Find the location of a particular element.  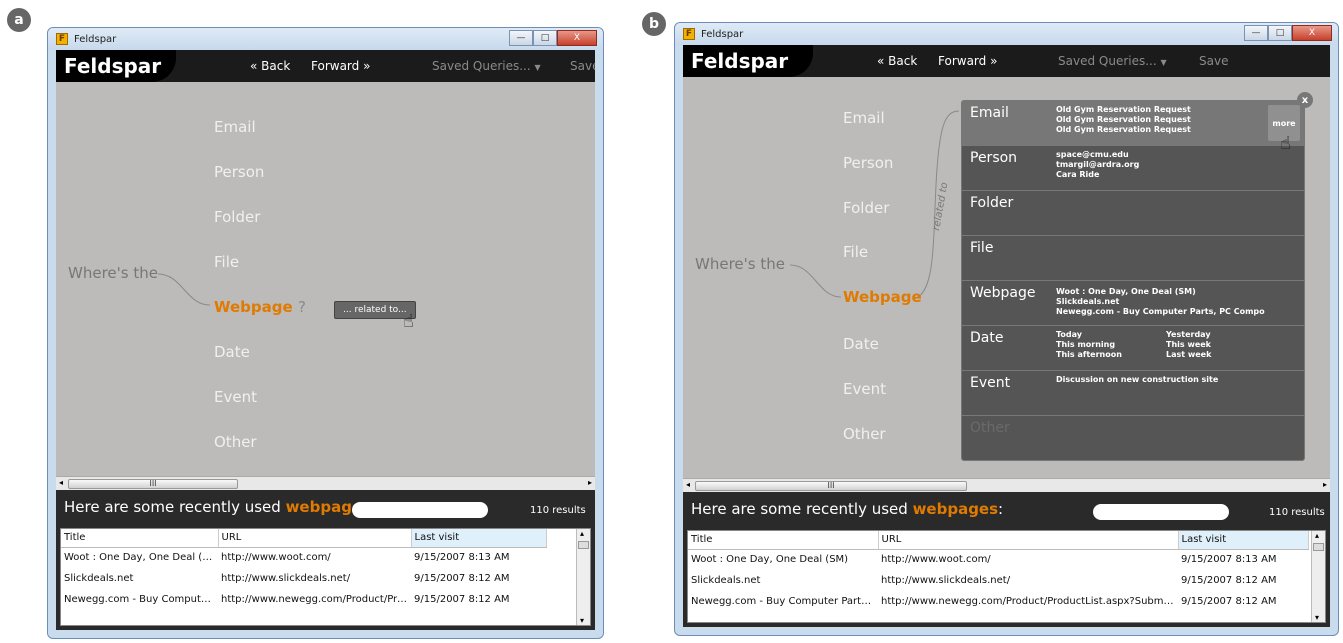

popup-item: Woot : One Day, One Deal (SM) is located at coordinates (1160, 292).